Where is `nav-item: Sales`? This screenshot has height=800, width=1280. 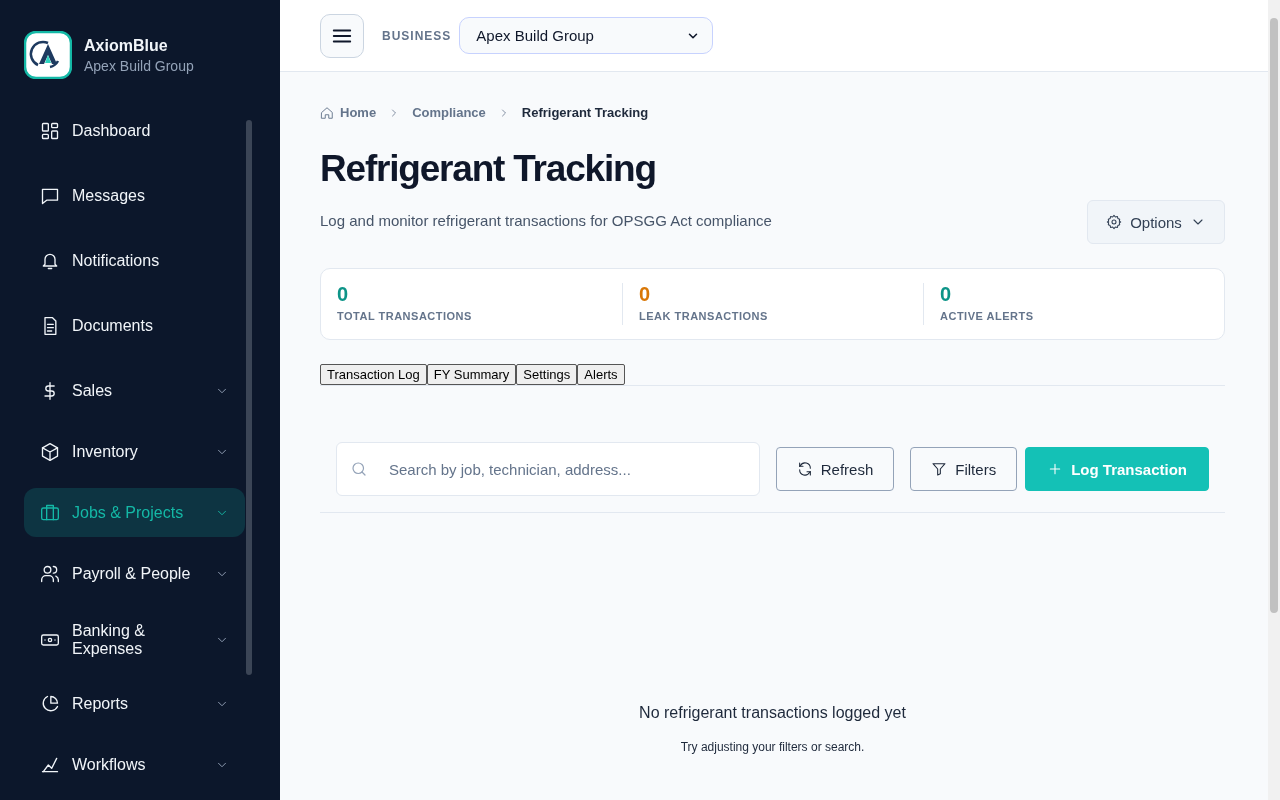 nav-item: Sales is located at coordinates (134, 390).